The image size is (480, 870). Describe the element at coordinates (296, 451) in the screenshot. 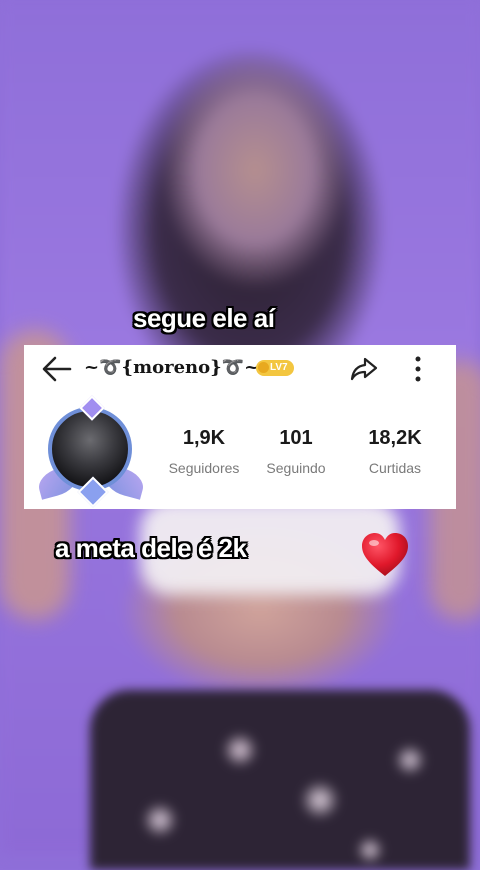

I see `stat-following: 101 Seguindo` at that location.